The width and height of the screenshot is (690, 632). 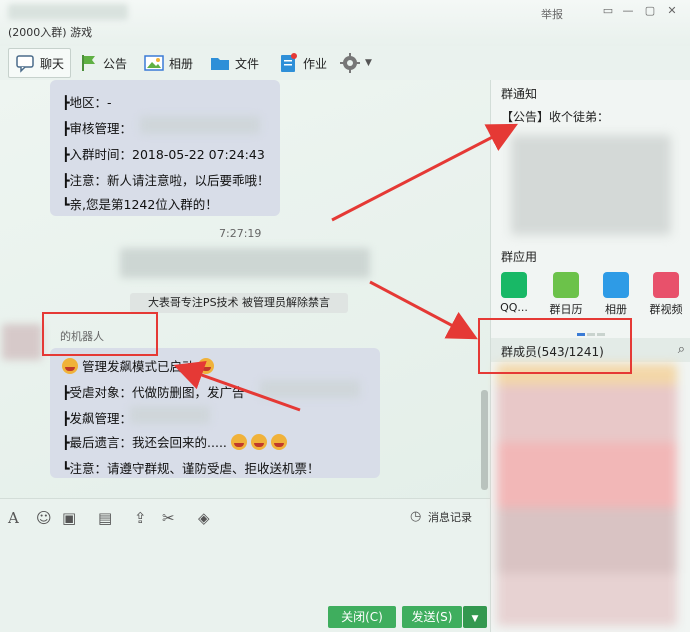 I want to click on clock-icon: ◷, so click(x=416, y=516).